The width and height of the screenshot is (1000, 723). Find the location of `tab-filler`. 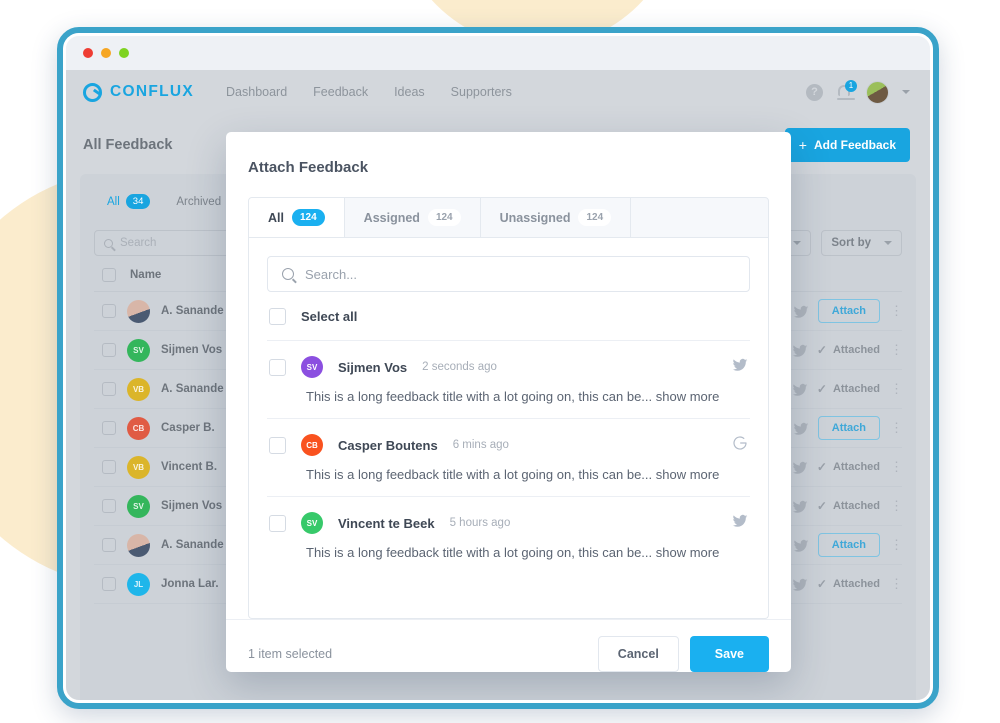

tab-filler is located at coordinates (699, 217).